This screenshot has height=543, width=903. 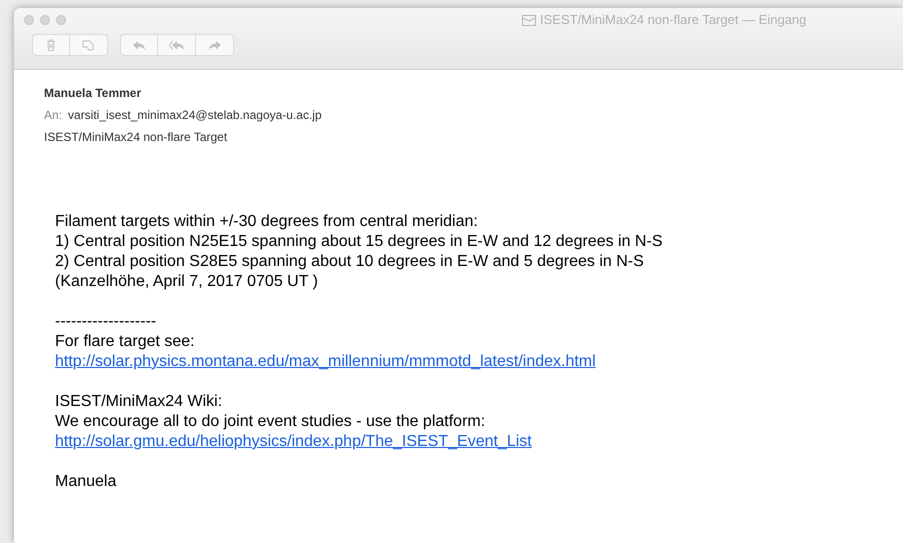 I want to click on close-window-button, so click(x=29, y=20).